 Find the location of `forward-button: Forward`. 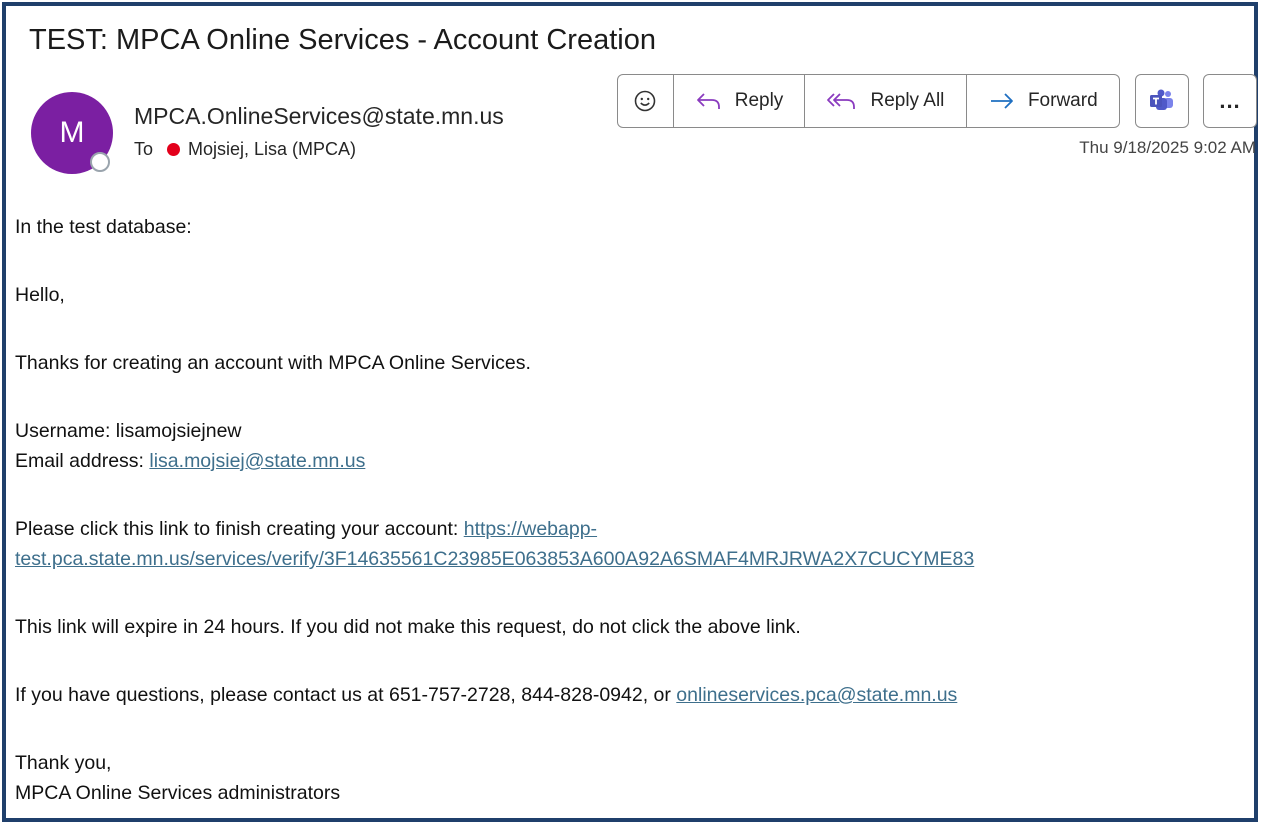

forward-button: Forward is located at coordinates (1043, 101).